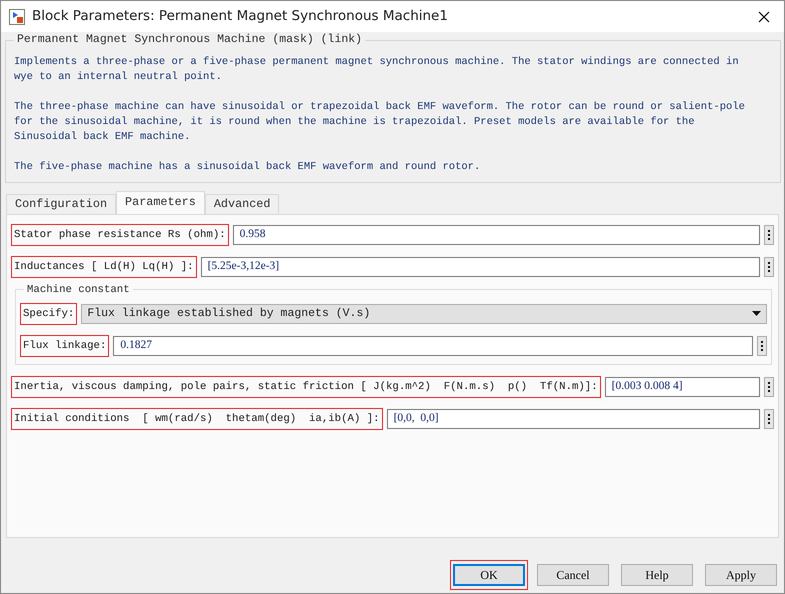 The width and height of the screenshot is (785, 594). I want to click on dialog-button: OK, so click(489, 575).